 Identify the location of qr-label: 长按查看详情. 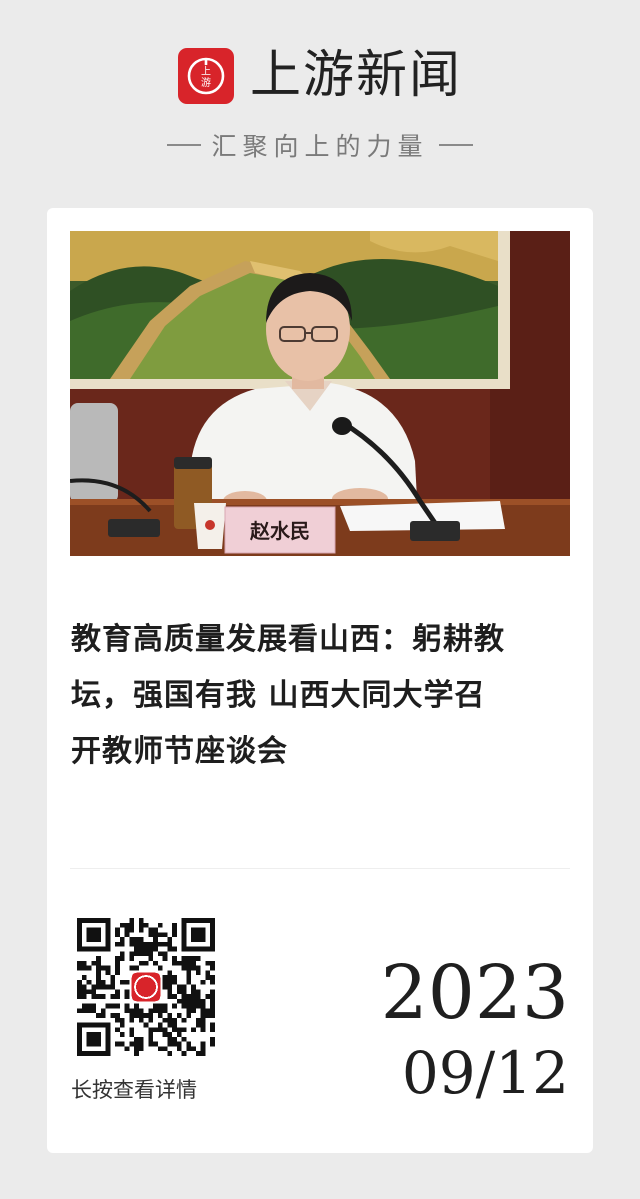
(134, 1090).